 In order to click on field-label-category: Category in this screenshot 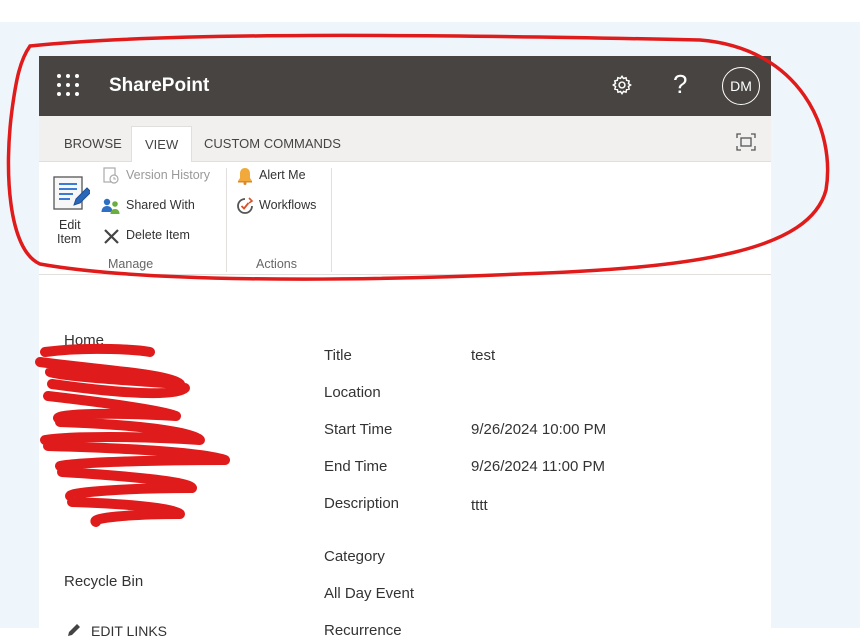, I will do `click(354, 556)`.